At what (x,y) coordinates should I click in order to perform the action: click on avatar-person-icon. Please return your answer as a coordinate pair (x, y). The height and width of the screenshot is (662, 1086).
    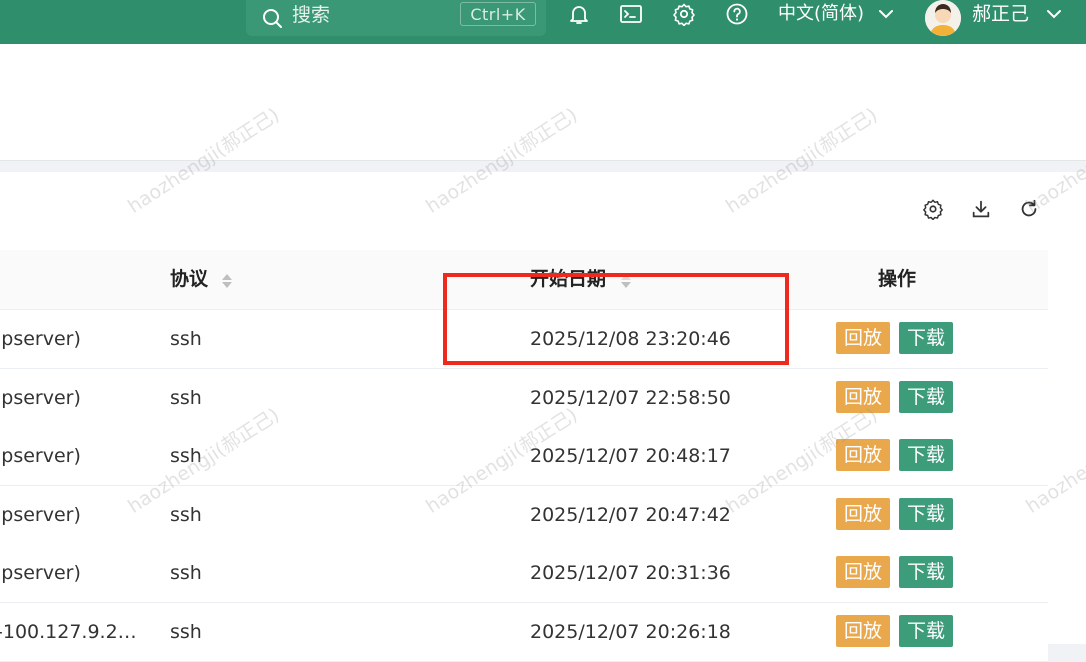
    Looking at the image, I should click on (943, 18).